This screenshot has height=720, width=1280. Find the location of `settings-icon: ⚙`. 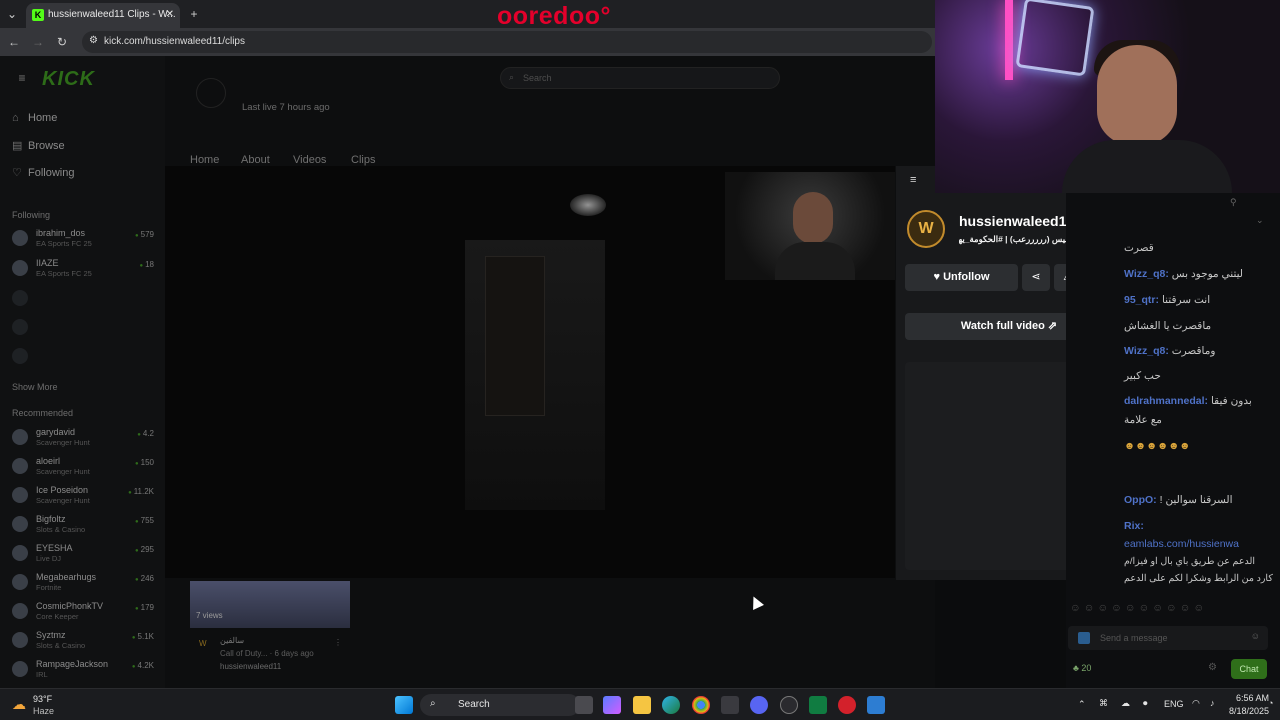

settings-icon: ⚙ is located at coordinates (1212, 667).